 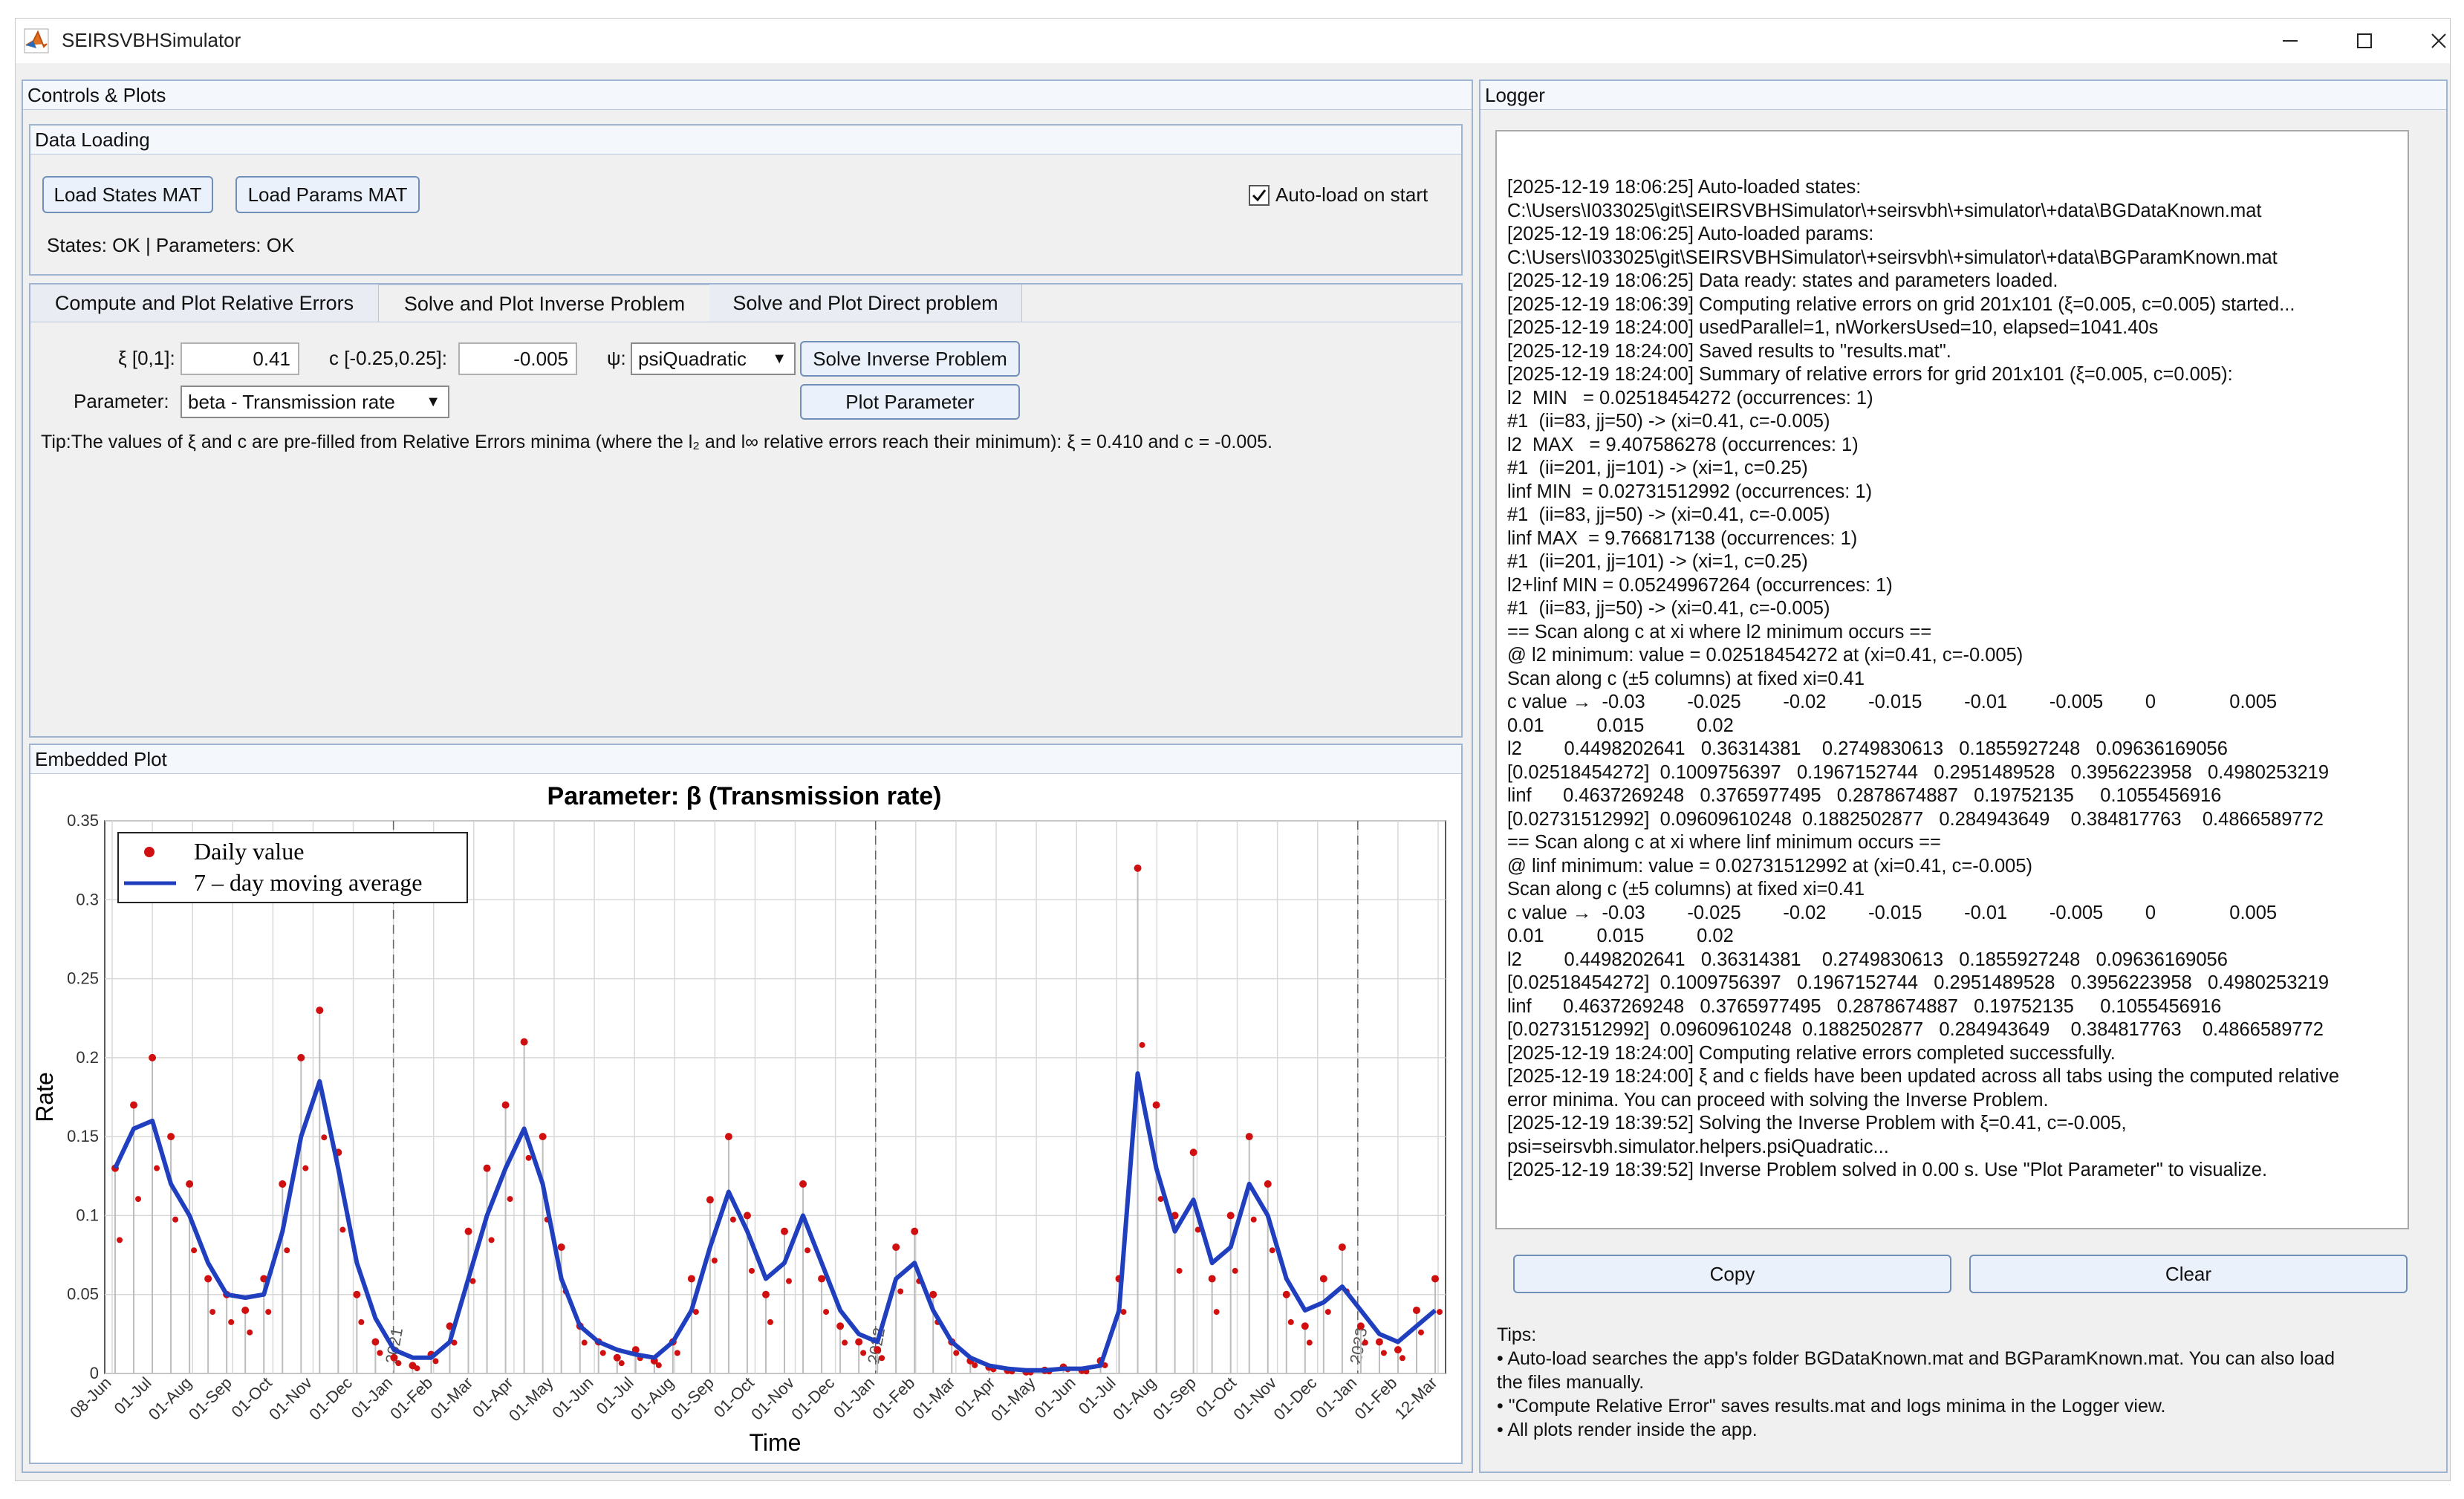 I want to click on tab-relative-errors: Compute and Plot Relative Errors, so click(x=204, y=303).